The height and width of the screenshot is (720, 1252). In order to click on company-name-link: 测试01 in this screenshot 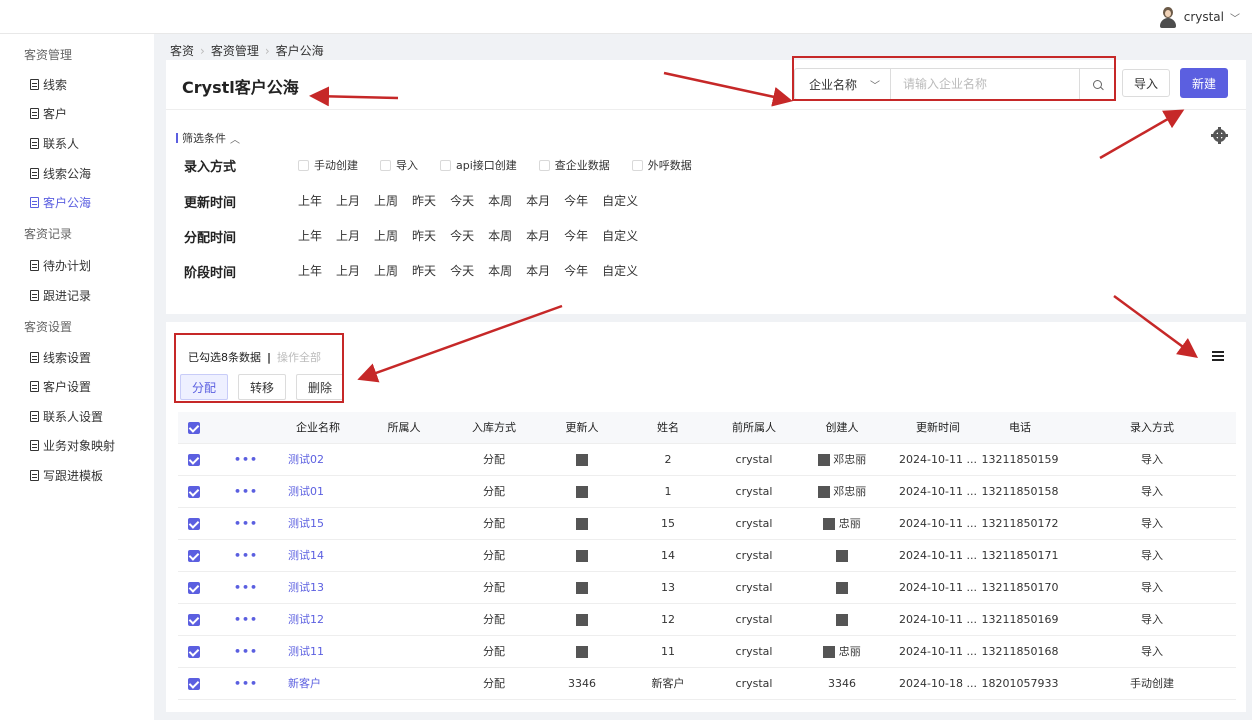, I will do `click(318, 492)`.